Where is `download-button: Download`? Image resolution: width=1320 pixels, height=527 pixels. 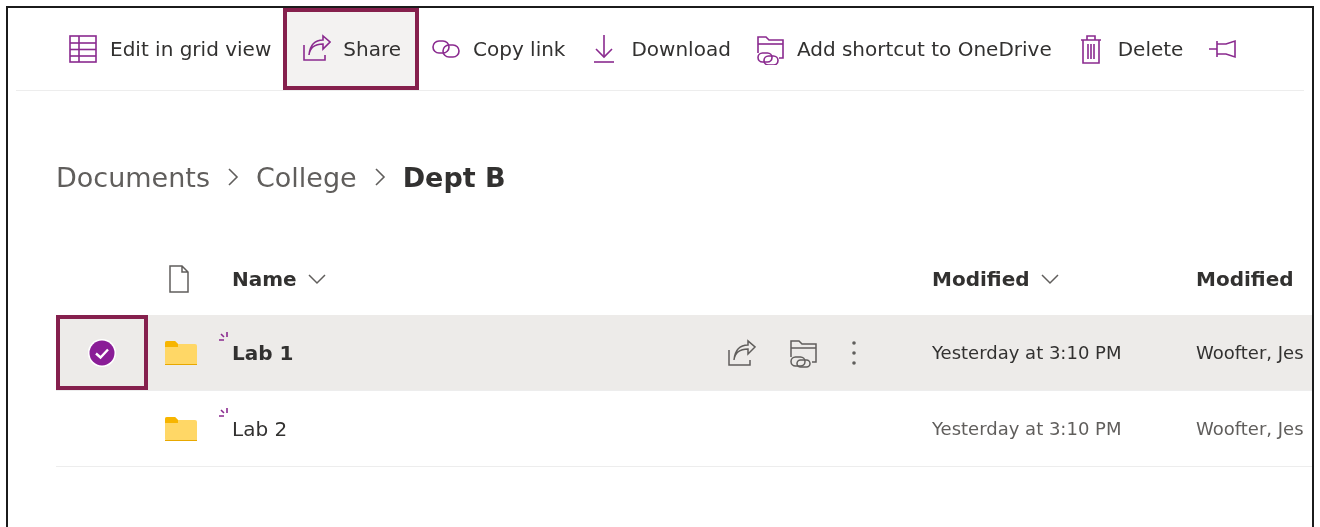 download-button: Download is located at coordinates (660, 49).